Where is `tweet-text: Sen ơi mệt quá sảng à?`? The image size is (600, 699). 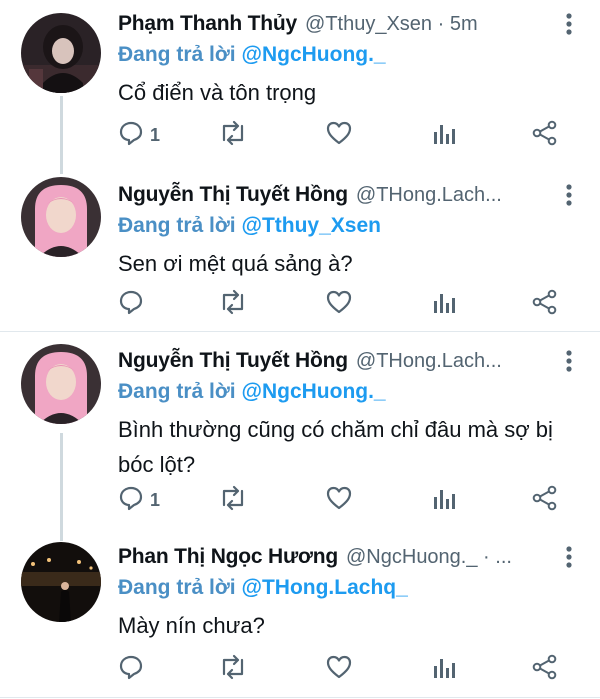 tweet-text: Sen ơi mệt quá sảng à? is located at coordinates (235, 263).